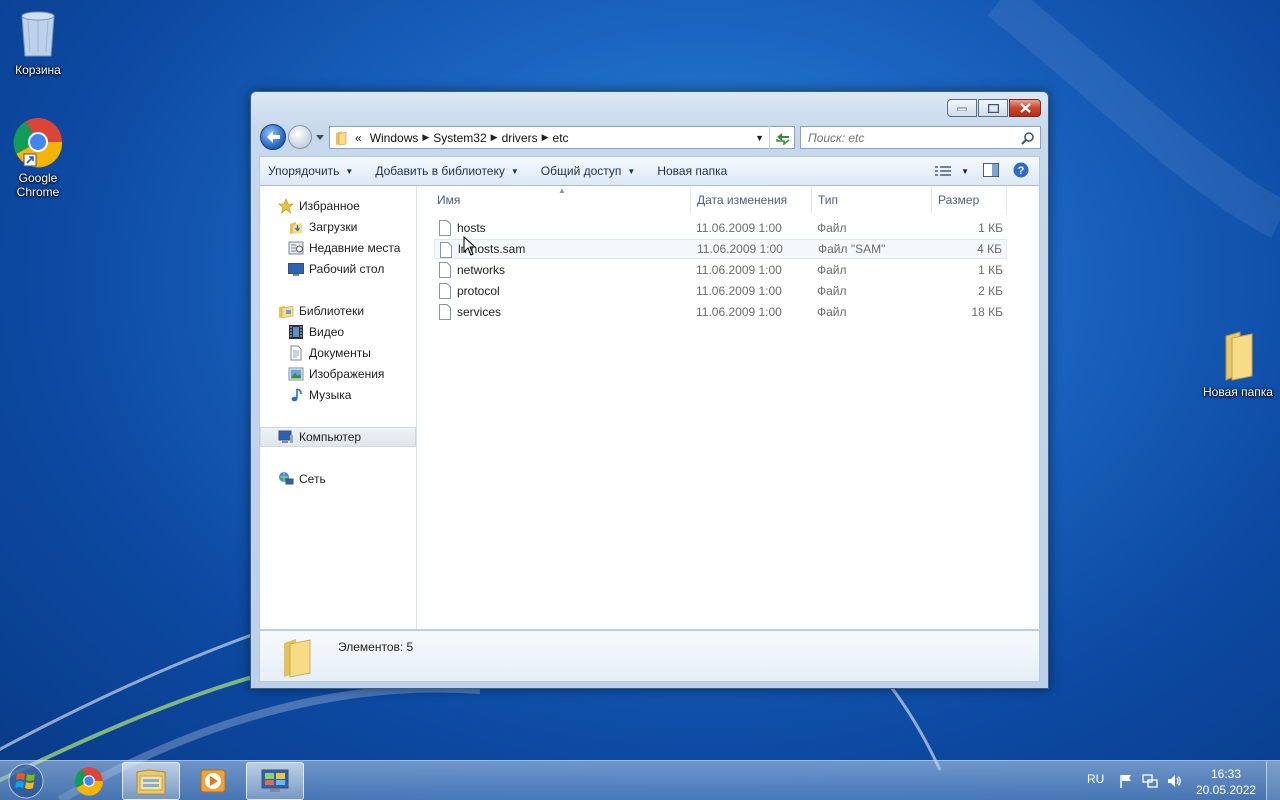 Image resolution: width=1280 pixels, height=800 pixels. What do you see at coordinates (1028, 138) in the screenshot?
I see `search-icon` at bounding box center [1028, 138].